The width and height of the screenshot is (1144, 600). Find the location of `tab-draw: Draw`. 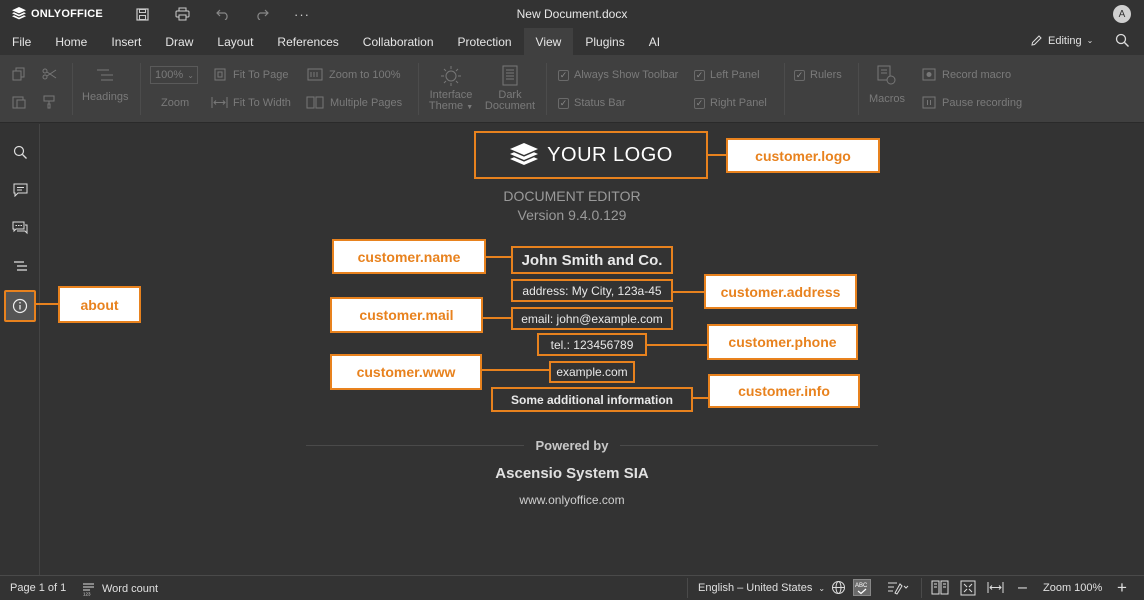

tab-draw: Draw is located at coordinates (179, 41).